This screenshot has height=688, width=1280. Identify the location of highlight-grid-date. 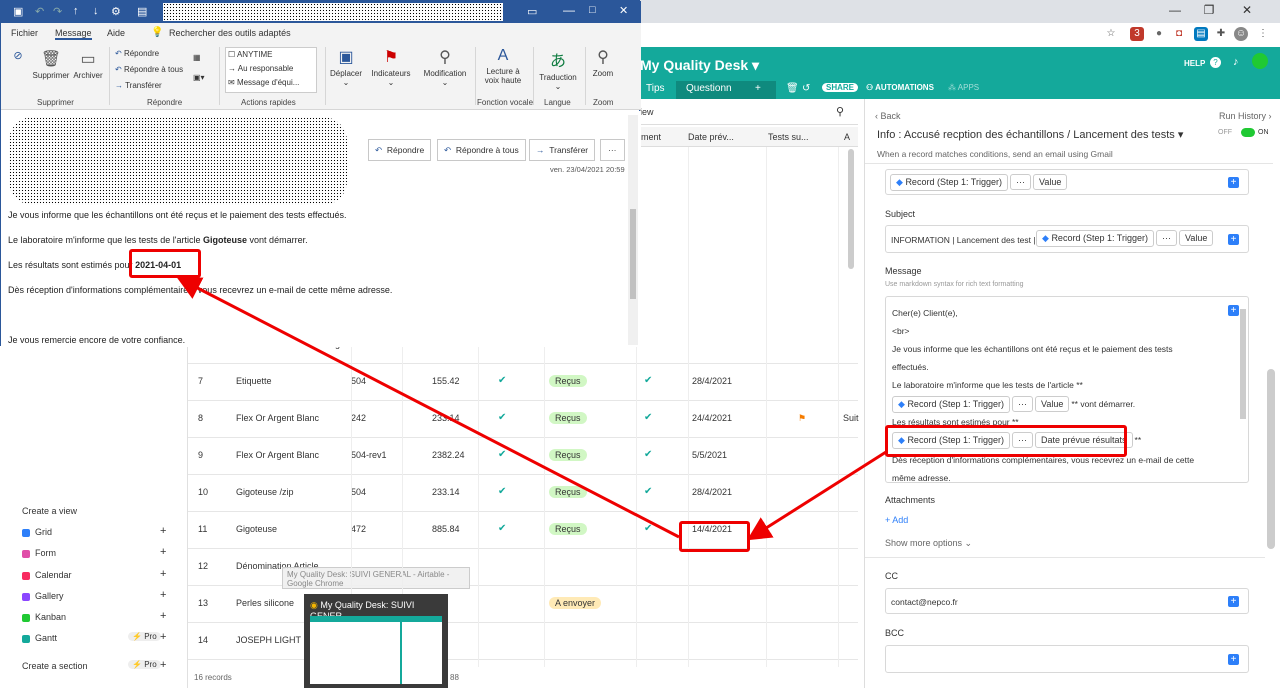
(714, 536).